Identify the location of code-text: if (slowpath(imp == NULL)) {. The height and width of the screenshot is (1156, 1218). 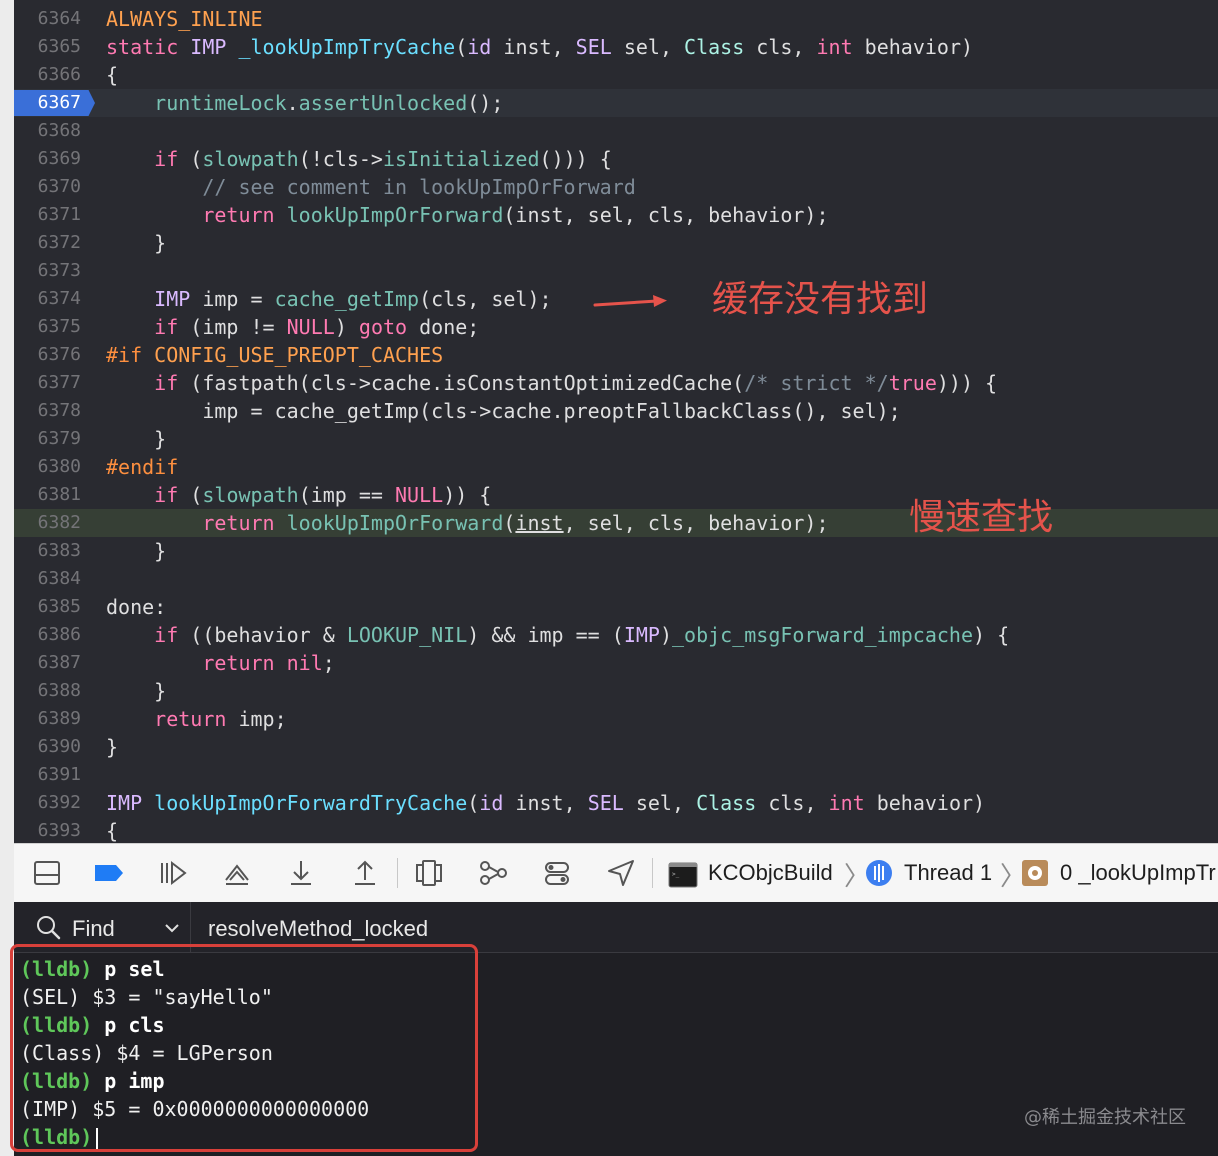
(323, 495).